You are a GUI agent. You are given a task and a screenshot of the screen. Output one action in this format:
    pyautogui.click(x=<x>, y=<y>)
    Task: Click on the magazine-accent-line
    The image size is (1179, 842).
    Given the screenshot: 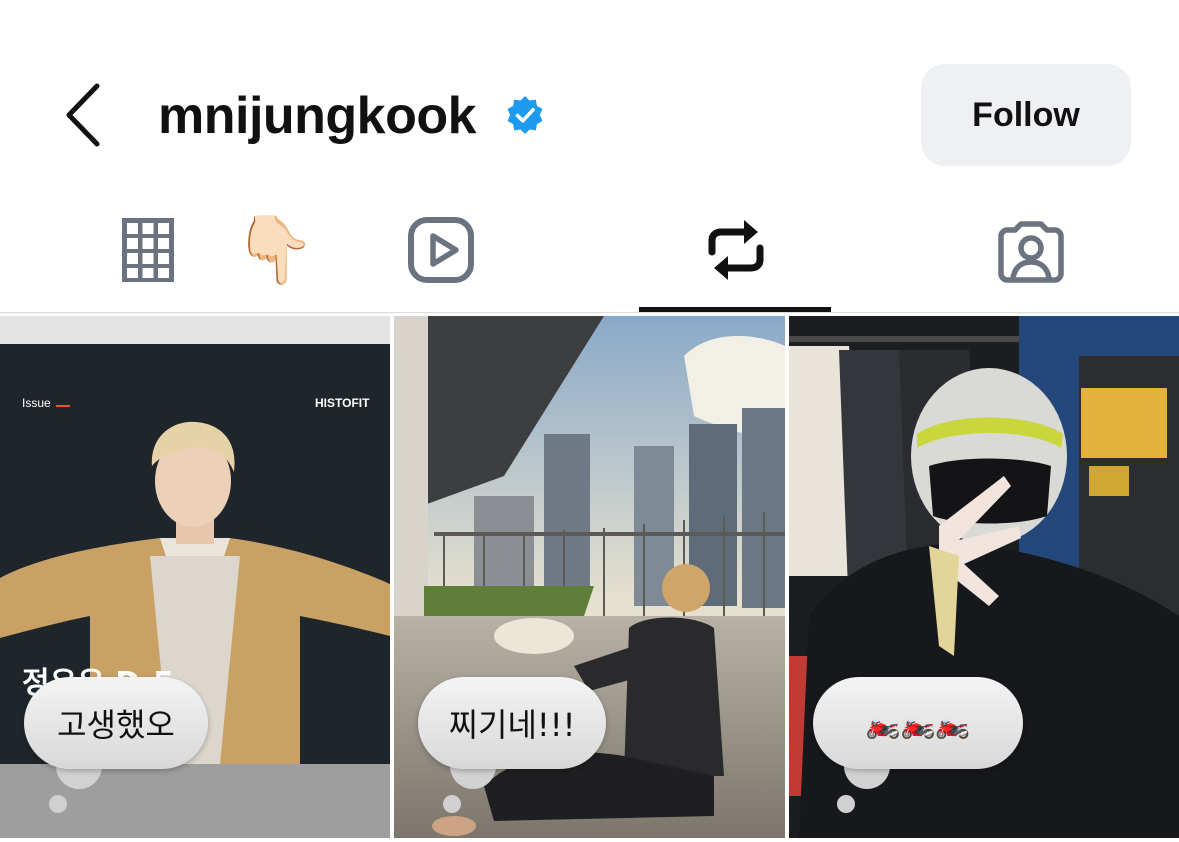 What is the action you would take?
    pyautogui.click(x=63, y=406)
    